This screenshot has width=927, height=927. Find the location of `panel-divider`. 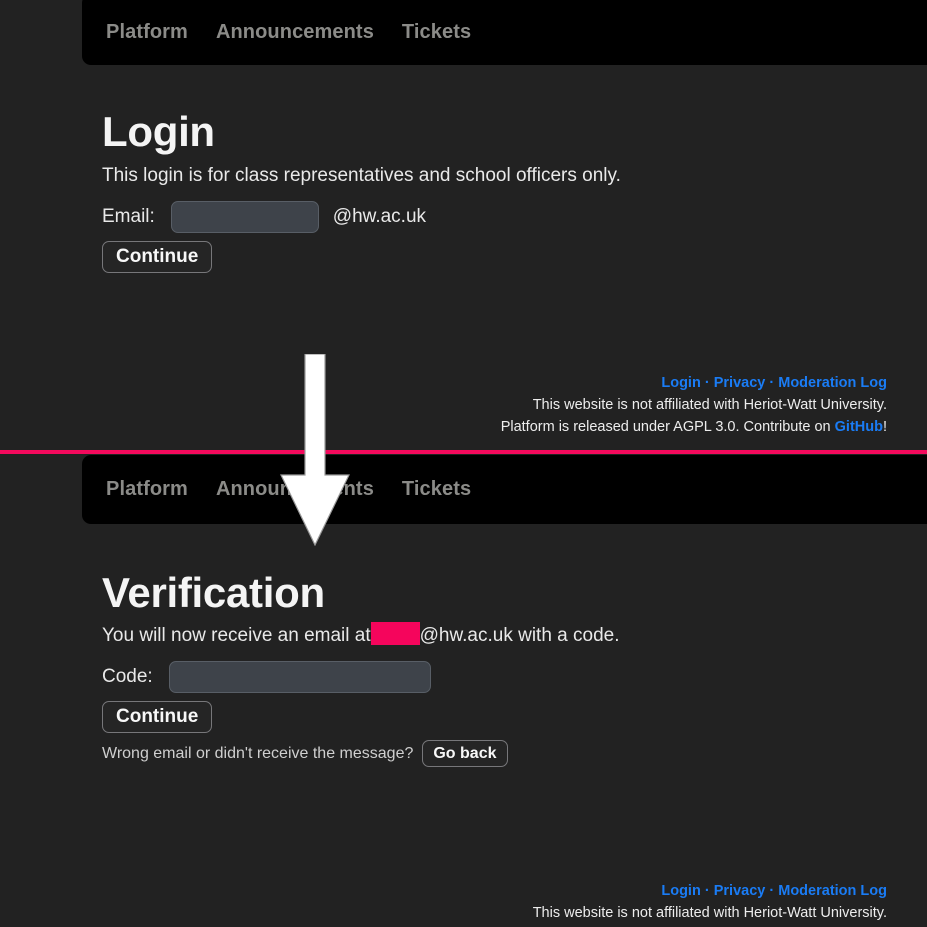

panel-divider is located at coordinates (463, 452).